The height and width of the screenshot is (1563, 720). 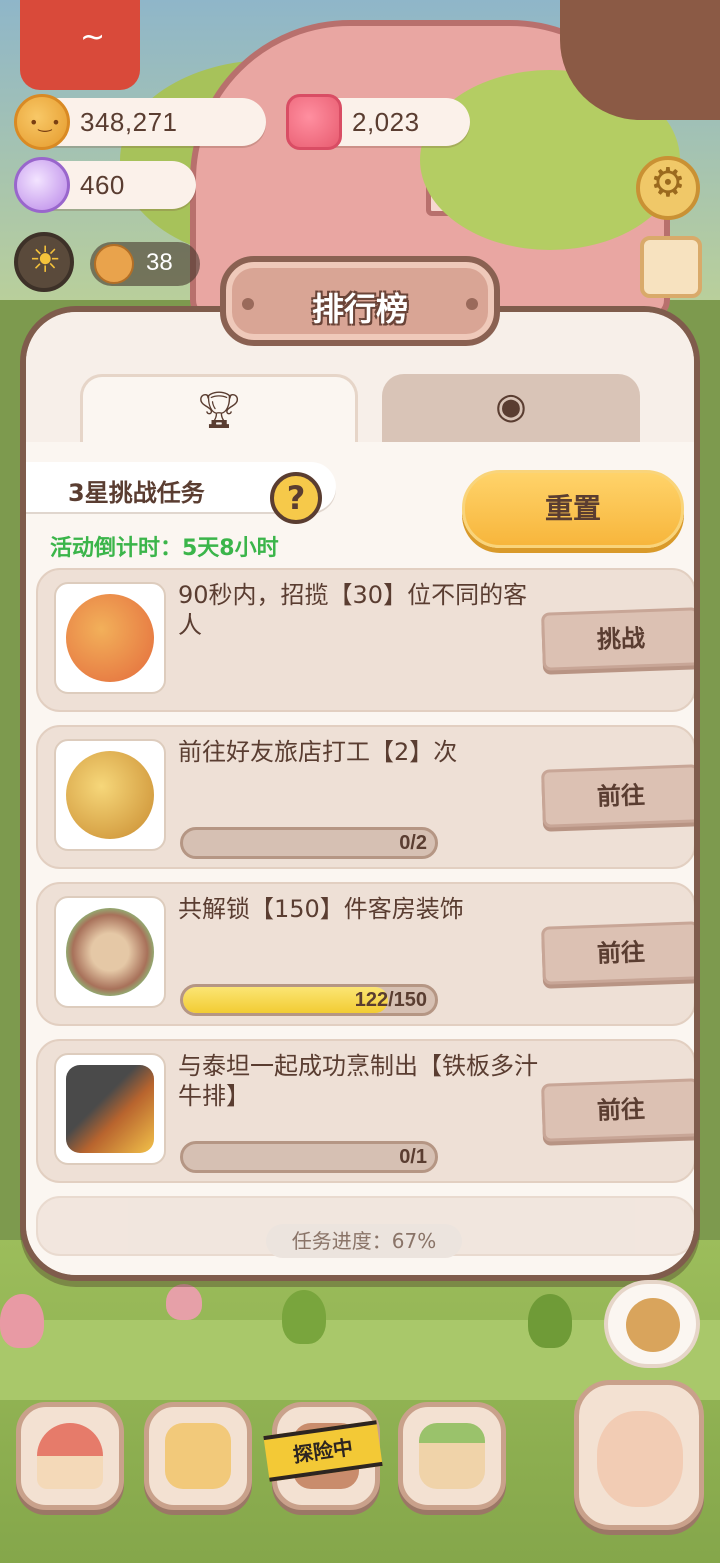 What do you see at coordinates (365, 797) in the screenshot?
I see `task-card: 前往好友旅店打工【2】次 前往 0/2` at bounding box center [365, 797].